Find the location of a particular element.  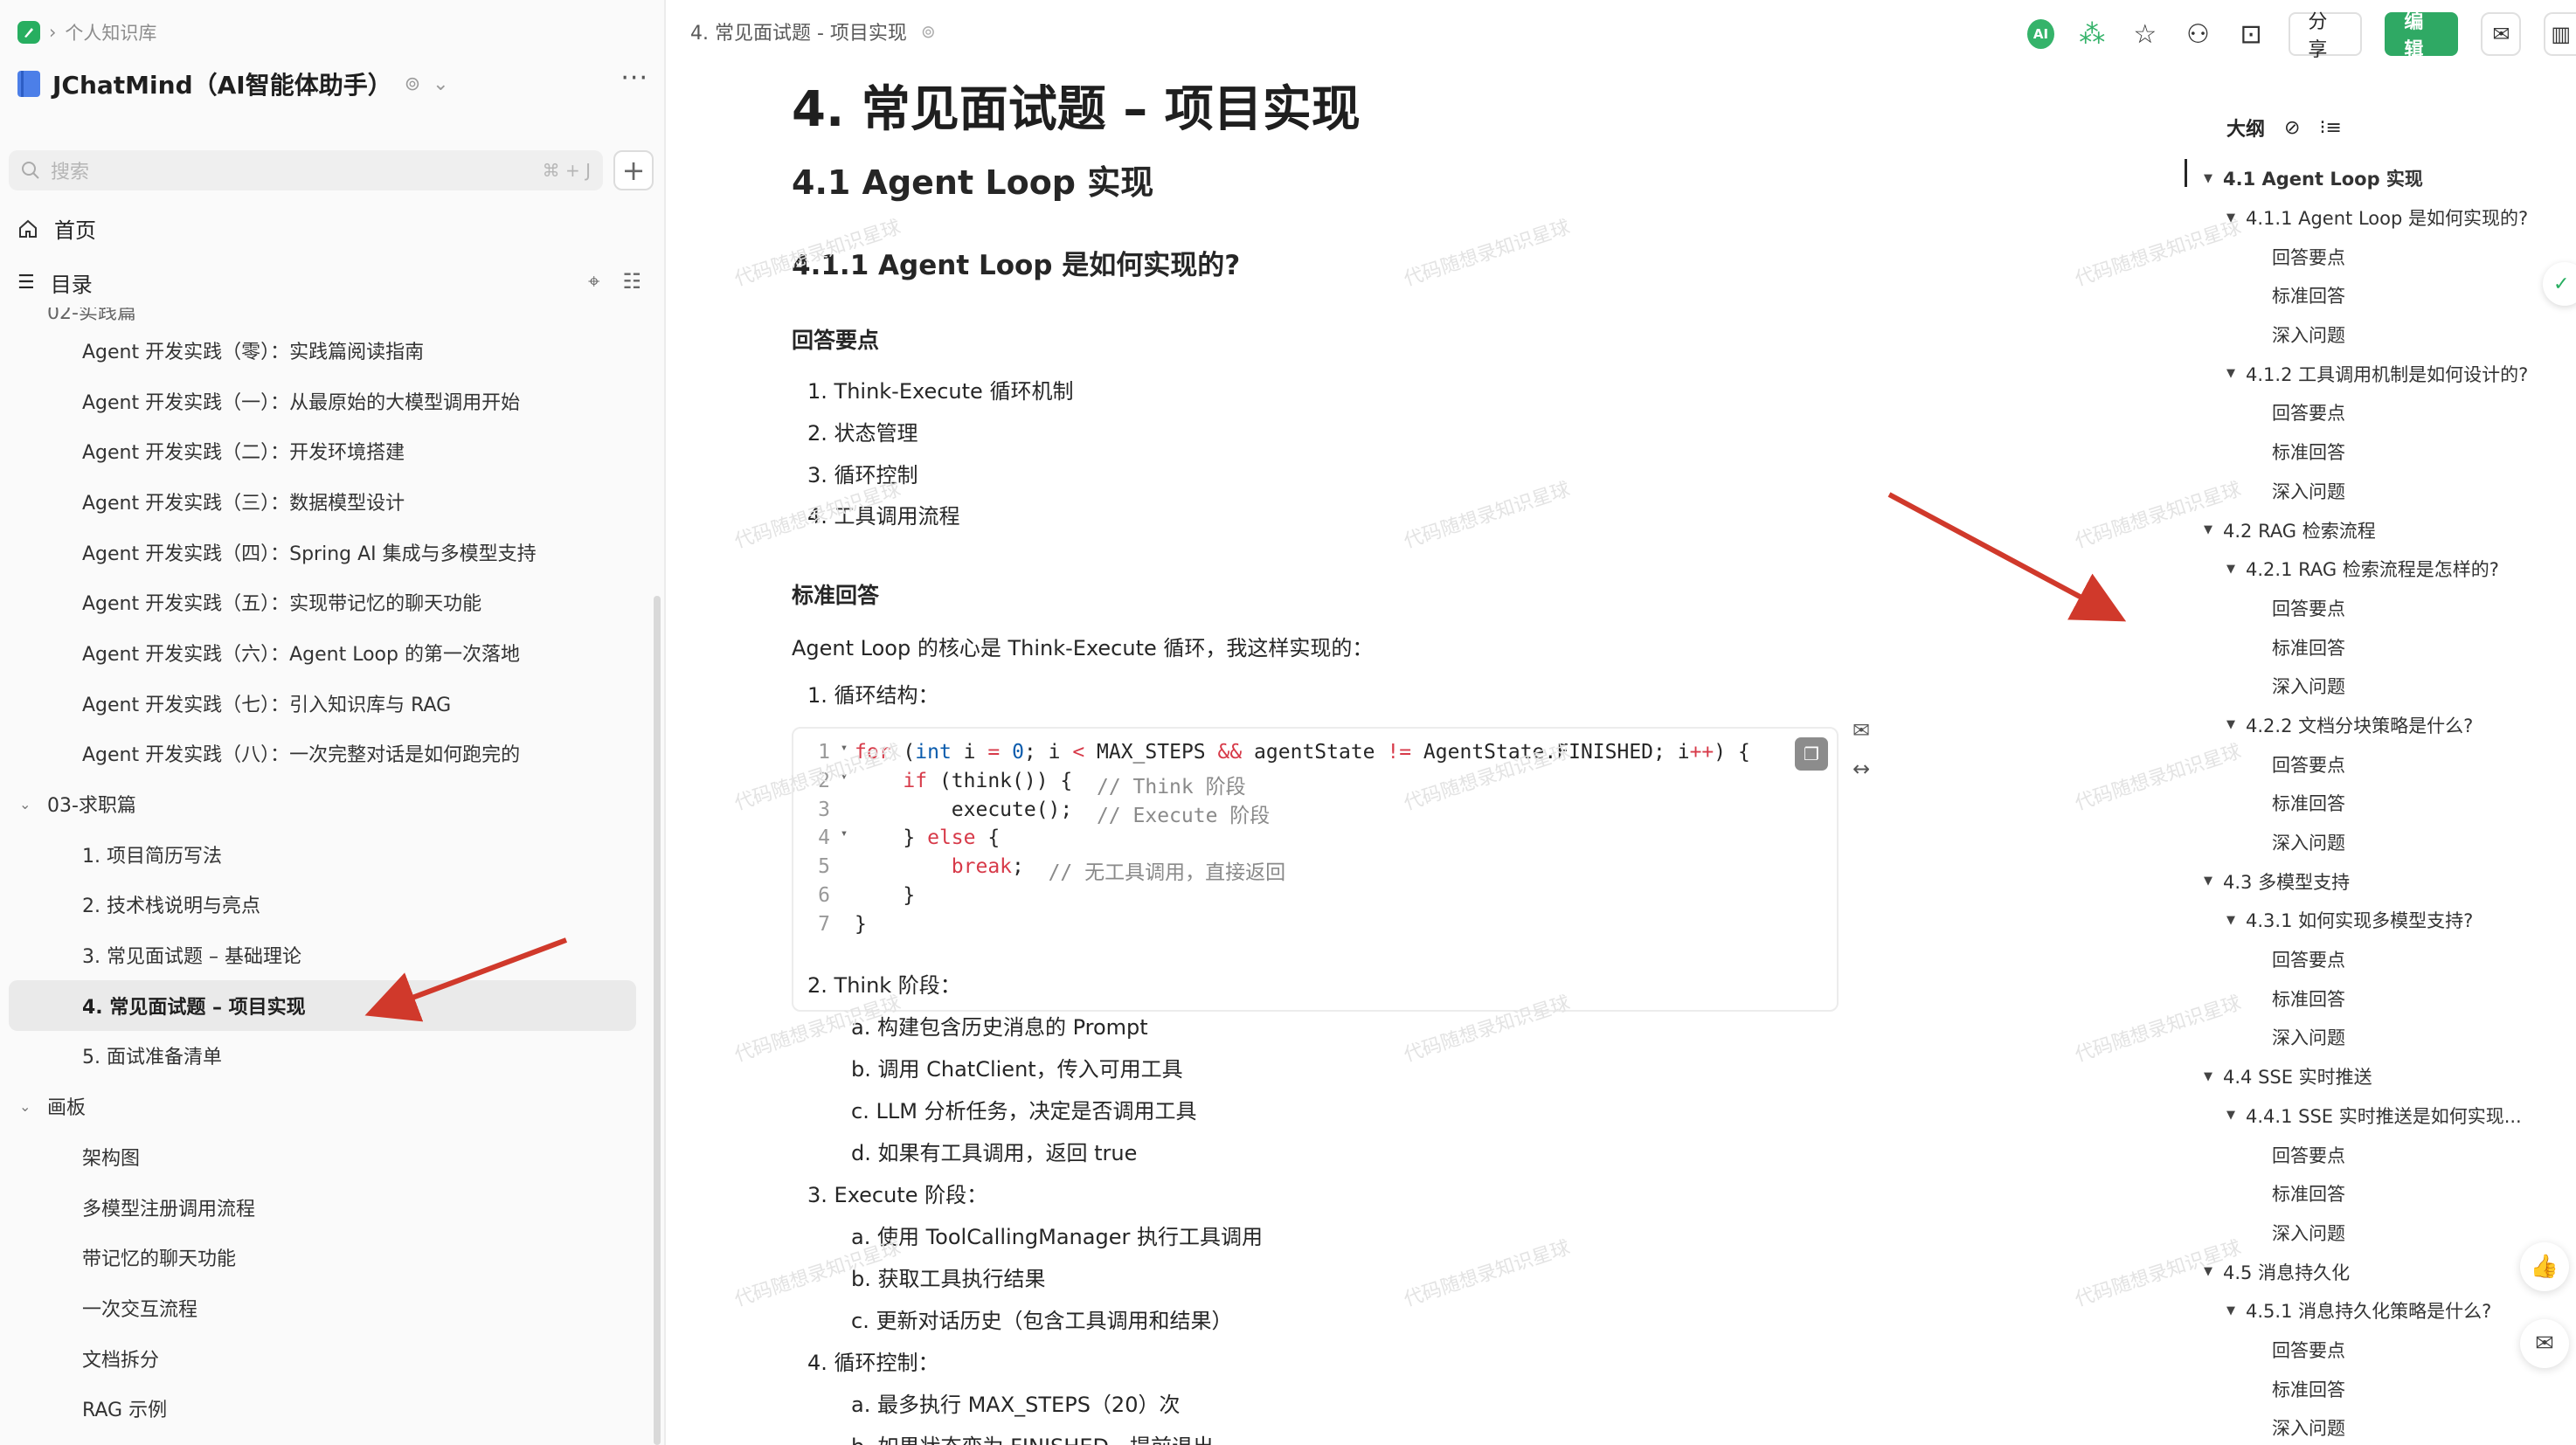

tree-group: ⌄ 03-求职篇 is located at coordinates (325, 803).